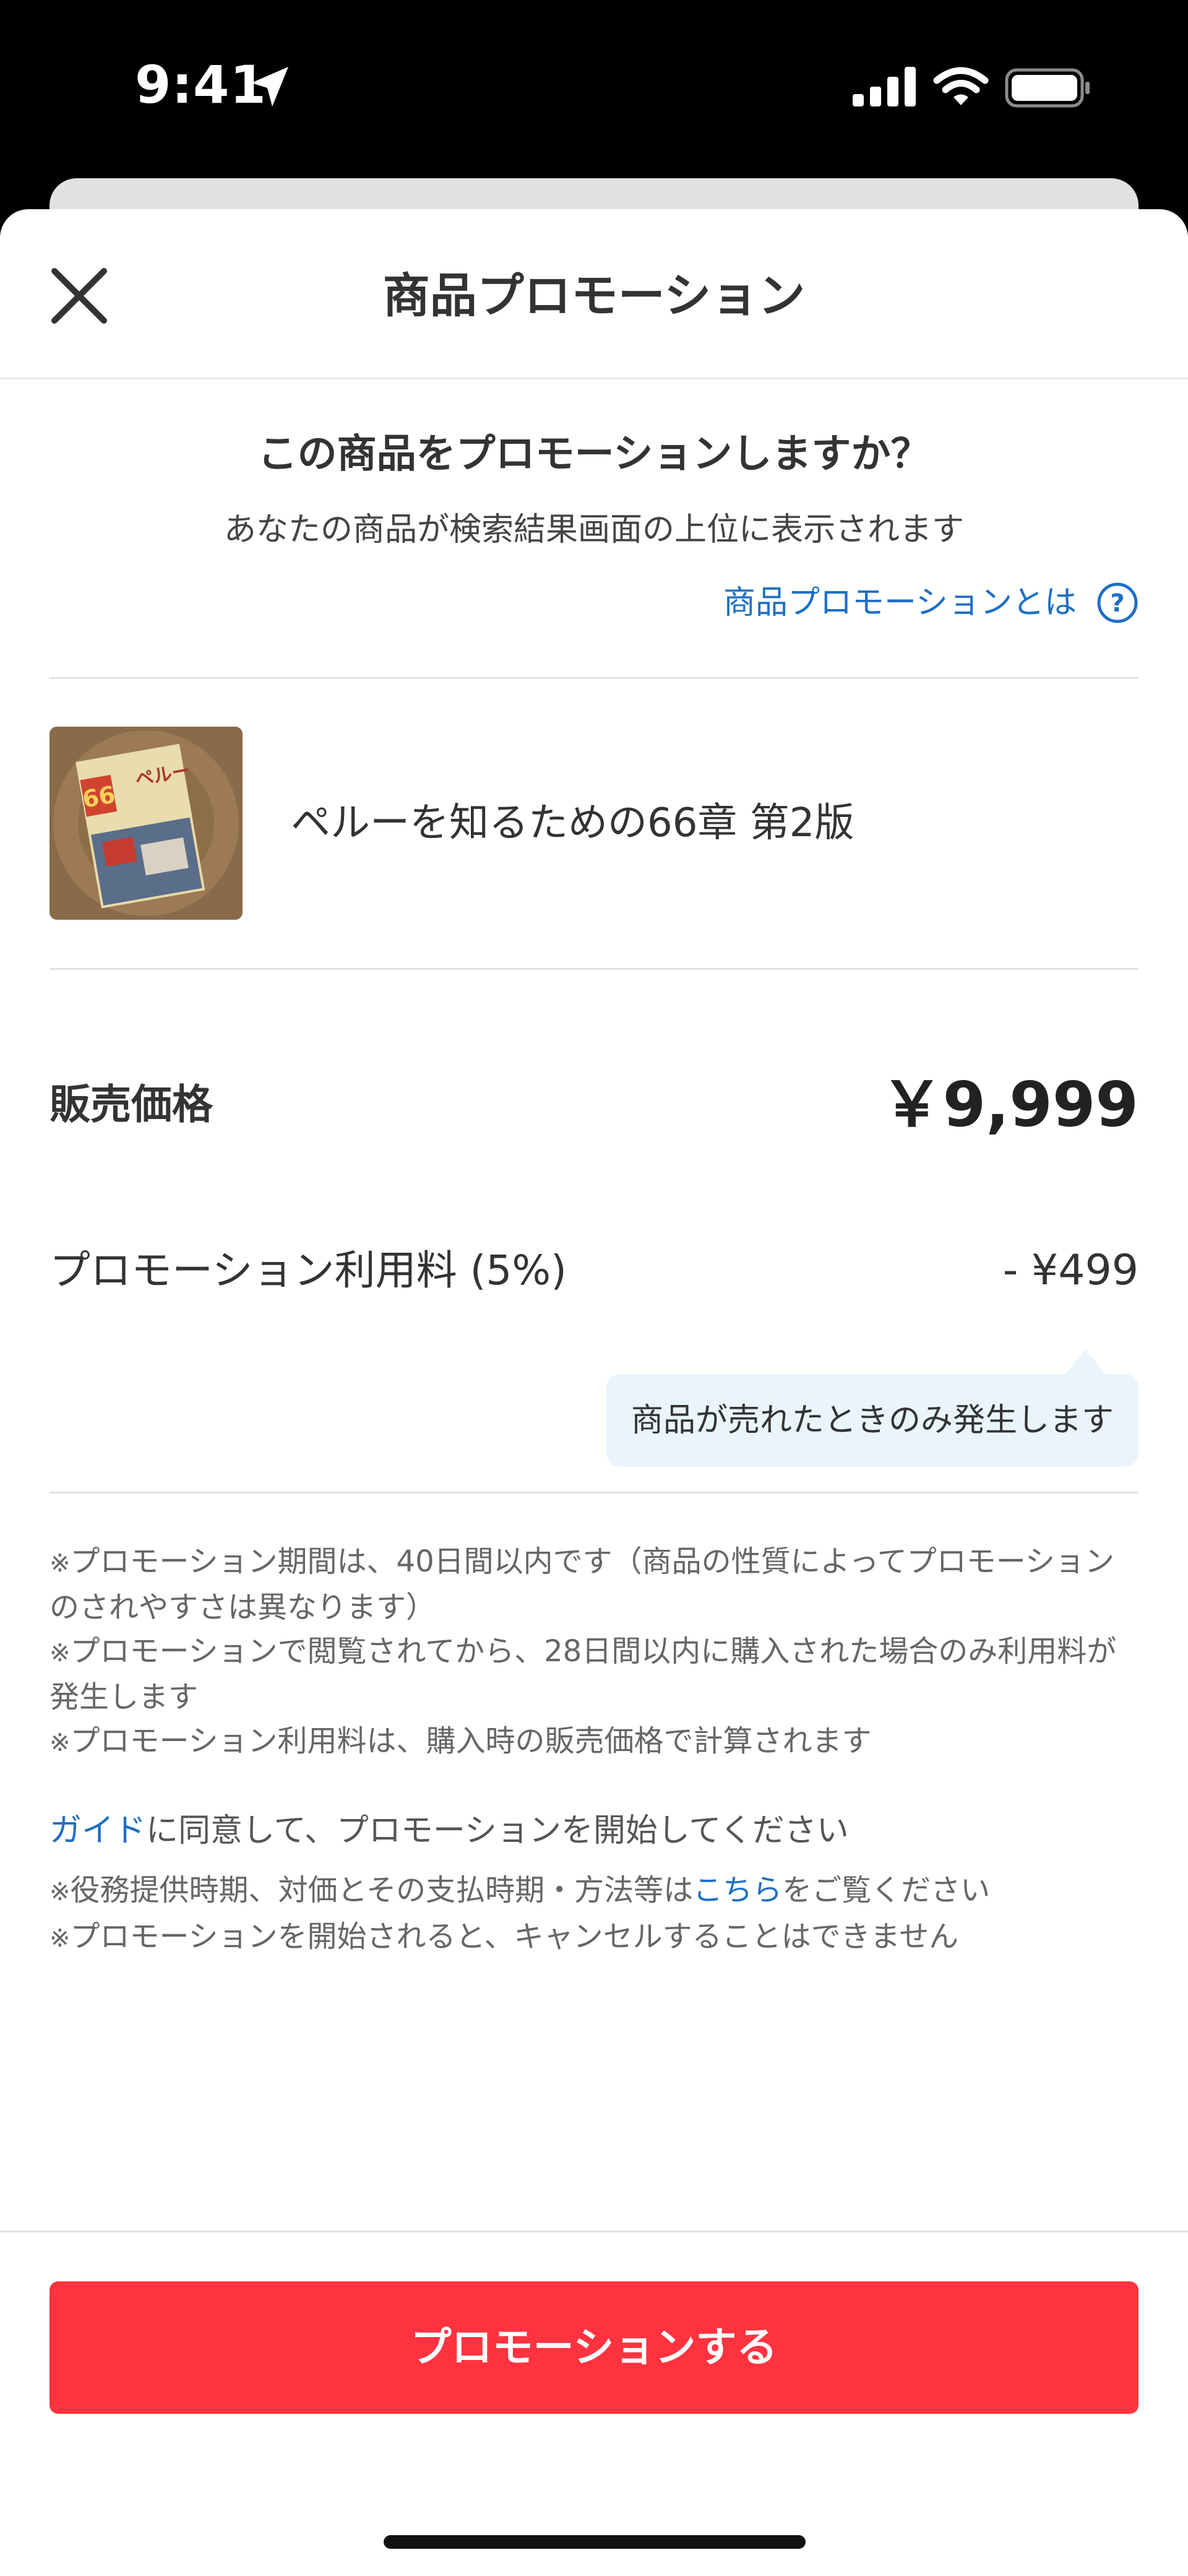 This screenshot has height=2576, width=1188. I want to click on close-button, so click(79, 296).